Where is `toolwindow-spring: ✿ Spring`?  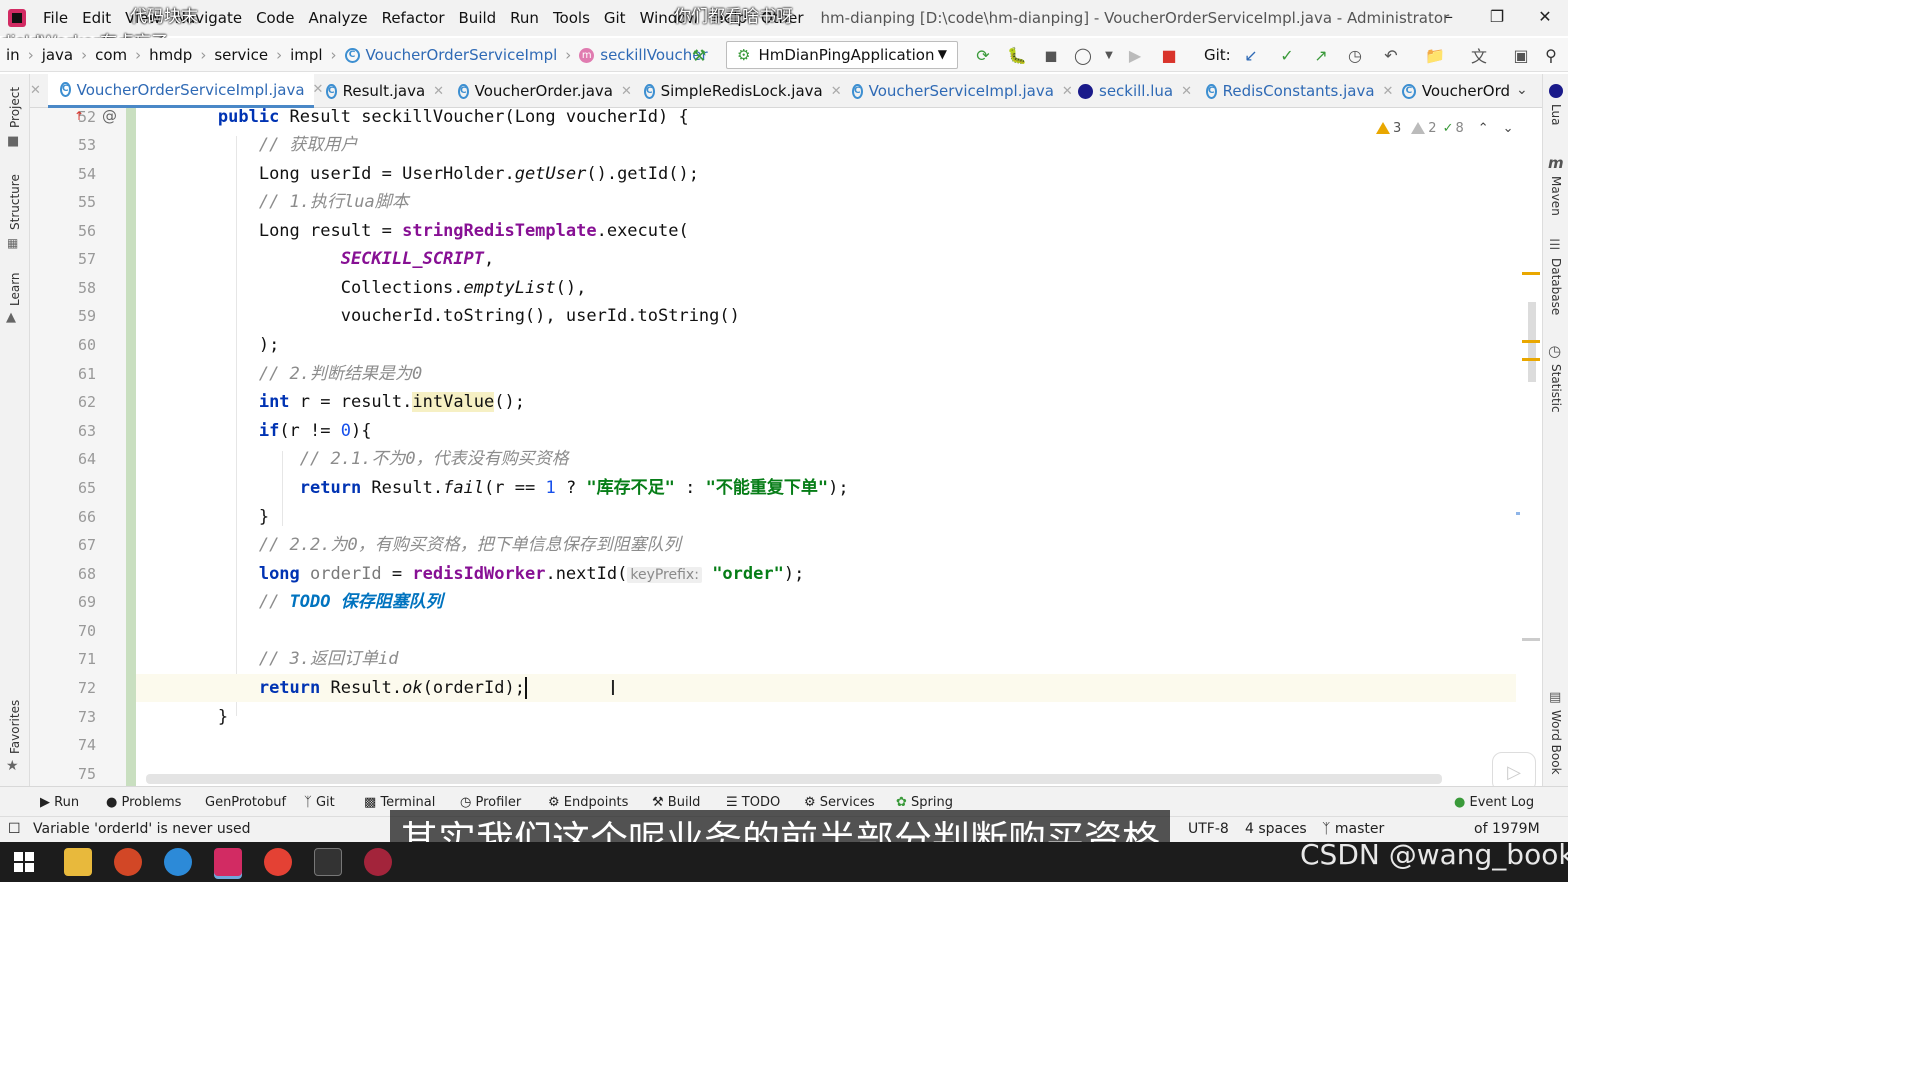
toolwindow-spring: ✿ Spring is located at coordinates (924, 802).